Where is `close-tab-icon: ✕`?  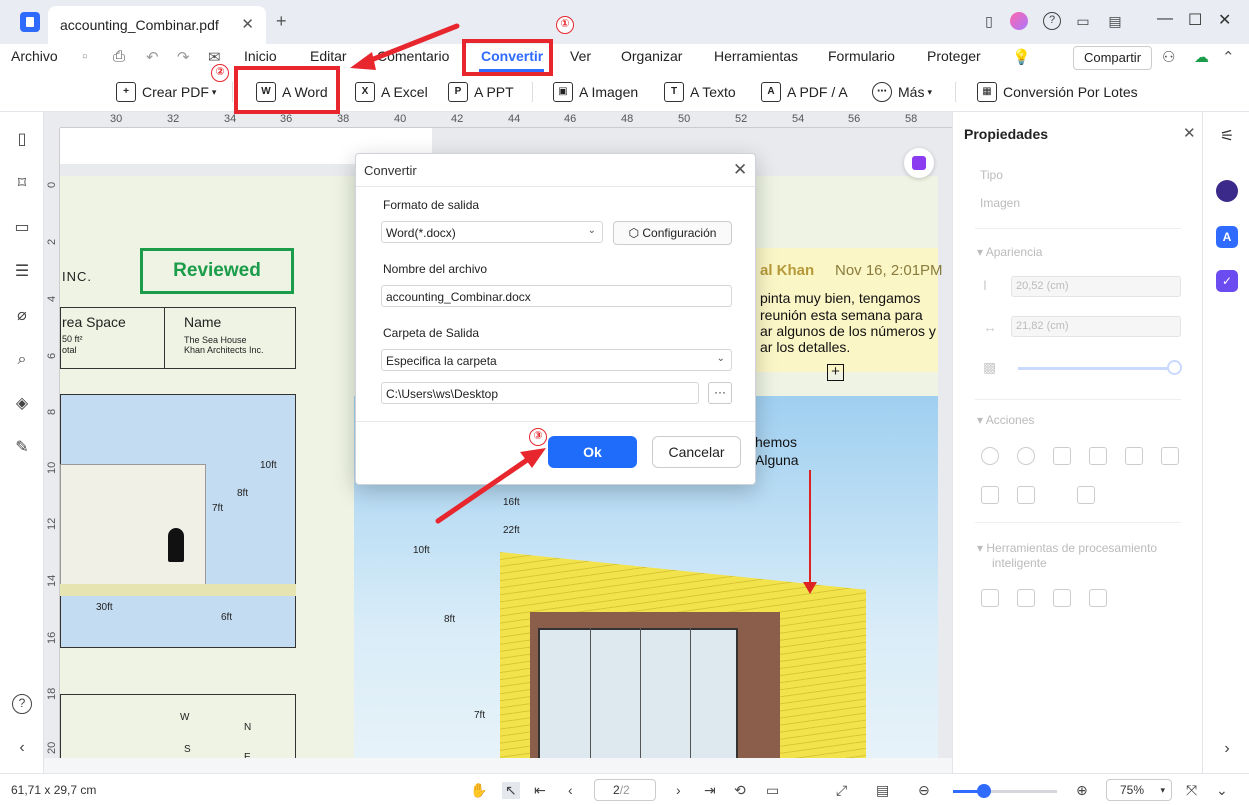 close-tab-icon: ✕ is located at coordinates (247, 24).